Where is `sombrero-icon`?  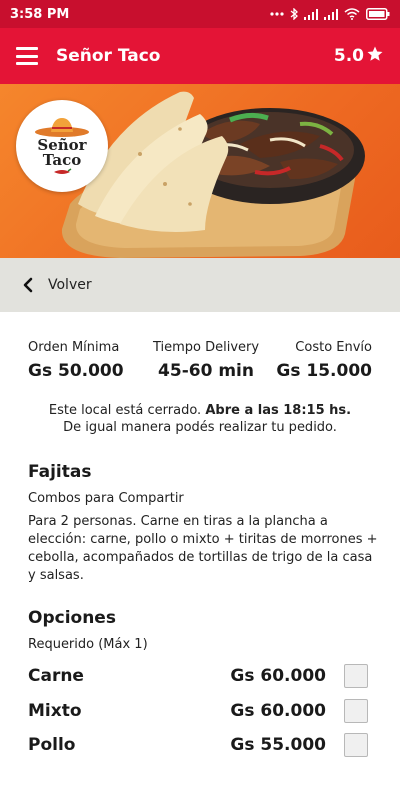 sombrero-icon is located at coordinates (62, 127).